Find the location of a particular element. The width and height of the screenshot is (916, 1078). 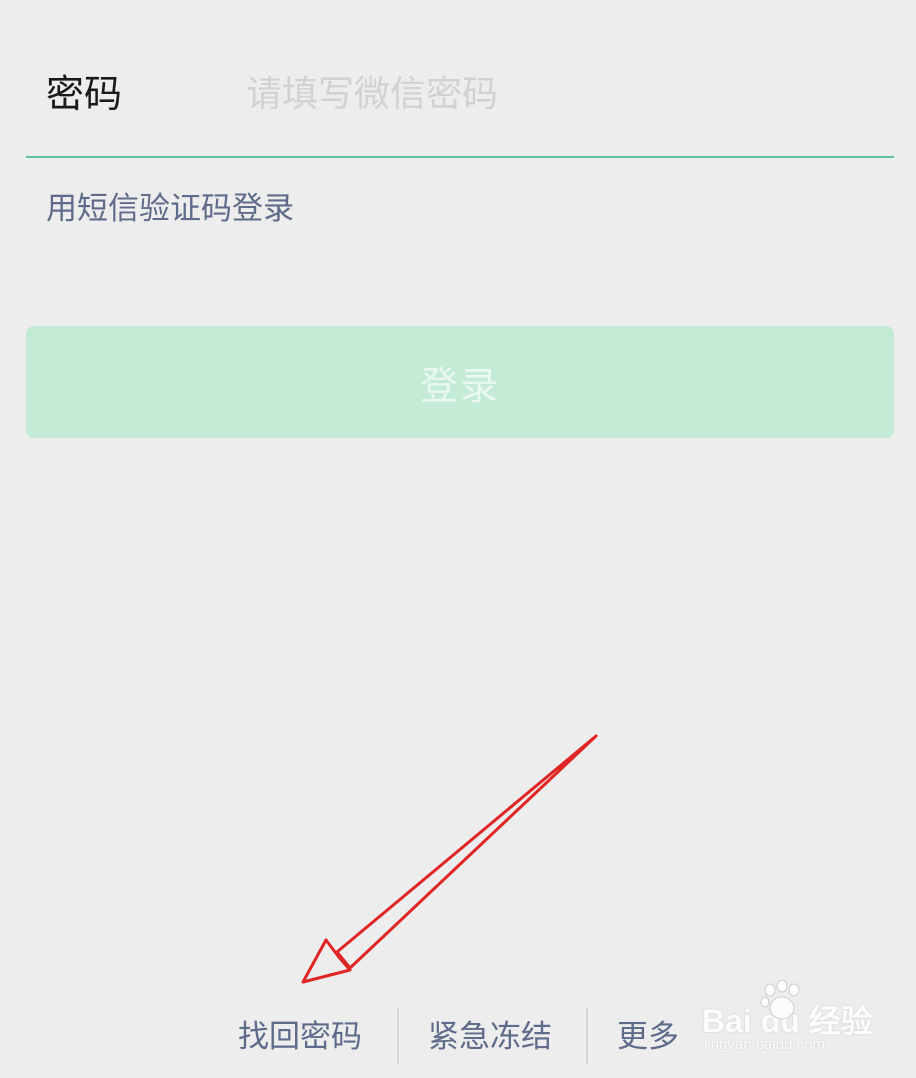

more-link: 更多 is located at coordinates (648, 1037).